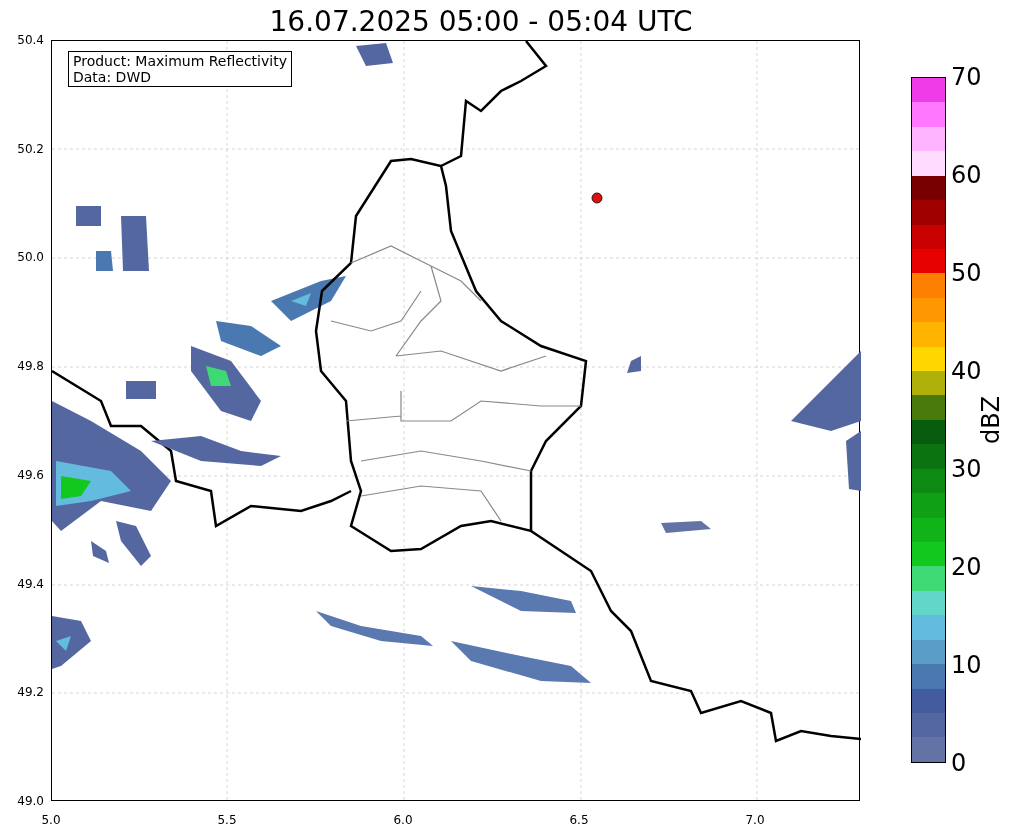 Image resolution: width=1023 pixels, height=834 pixels. Describe the element at coordinates (227, 820) in the screenshot. I see `x-tick-label: 5.5` at that location.